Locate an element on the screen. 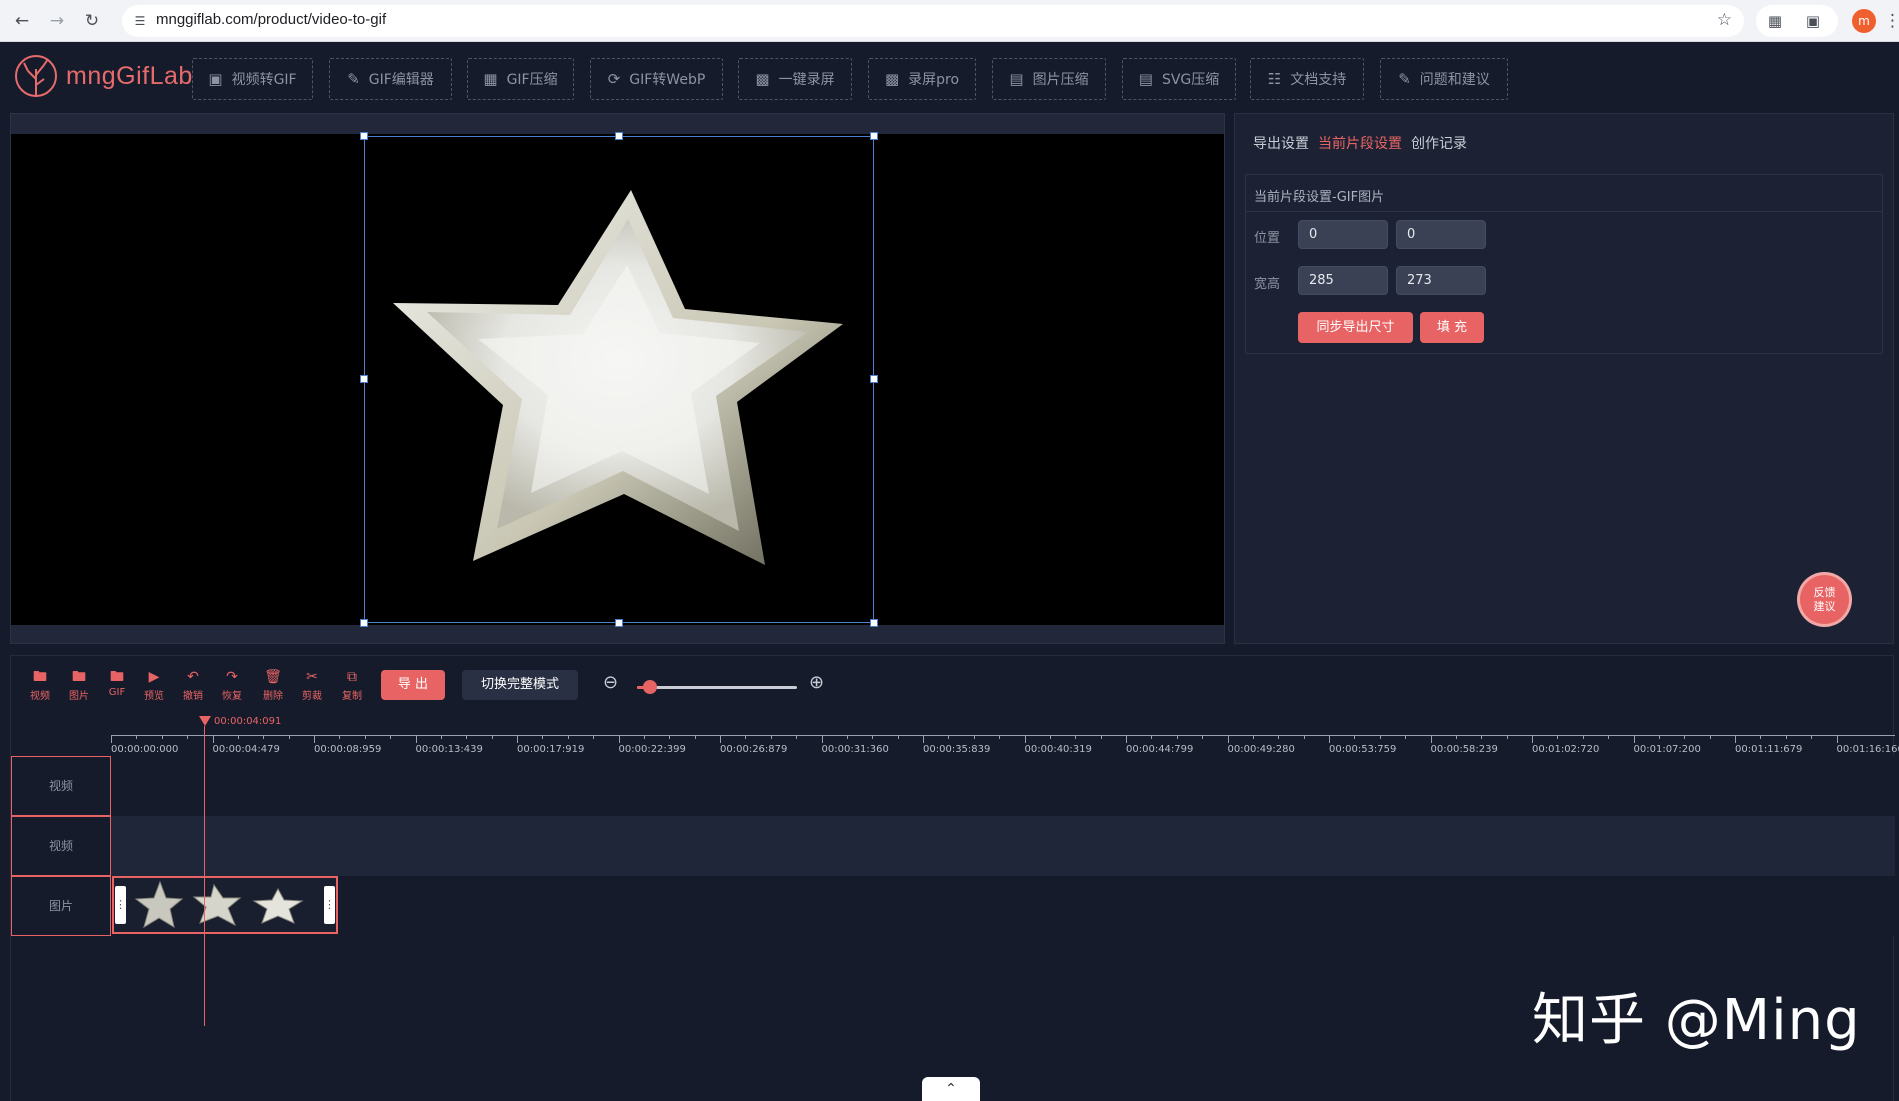 The width and height of the screenshot is (1899, 1101). preview-button: ▶ 预览 is located at coordinates (154, 686).